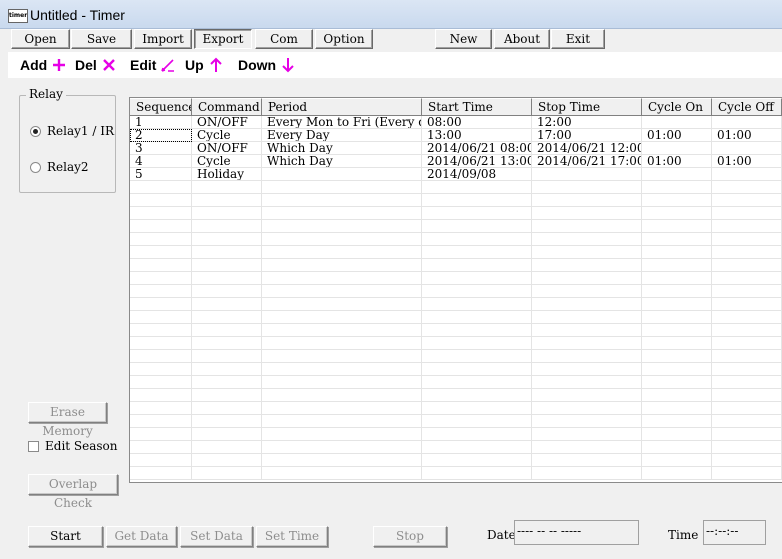 The image size is (782, 559). I want to click on com-port-button: Com Port, so click(284, 47).